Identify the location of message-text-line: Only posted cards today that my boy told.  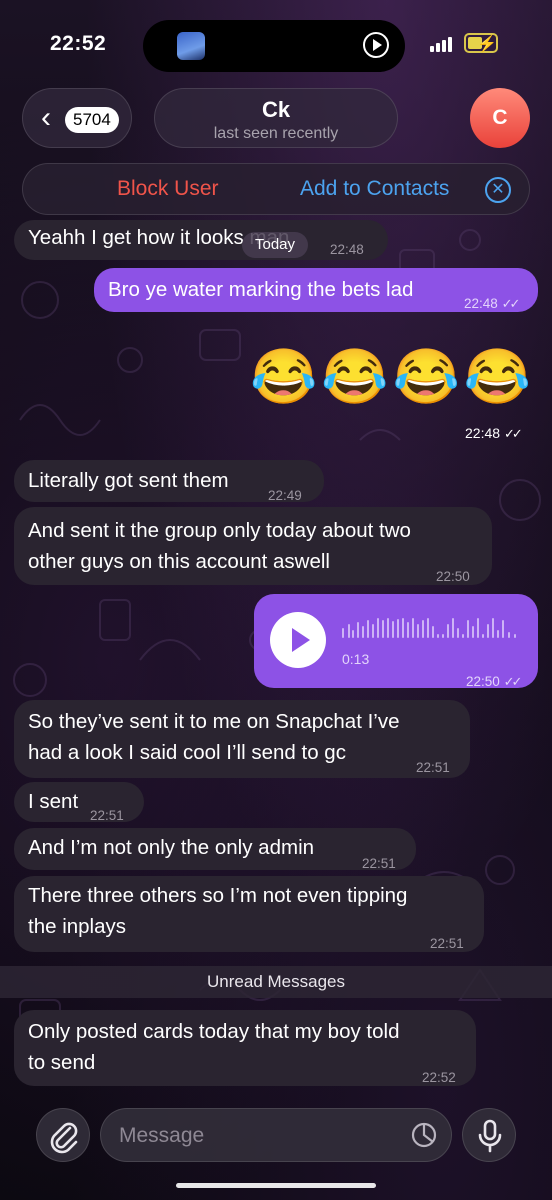
(214, 1031).